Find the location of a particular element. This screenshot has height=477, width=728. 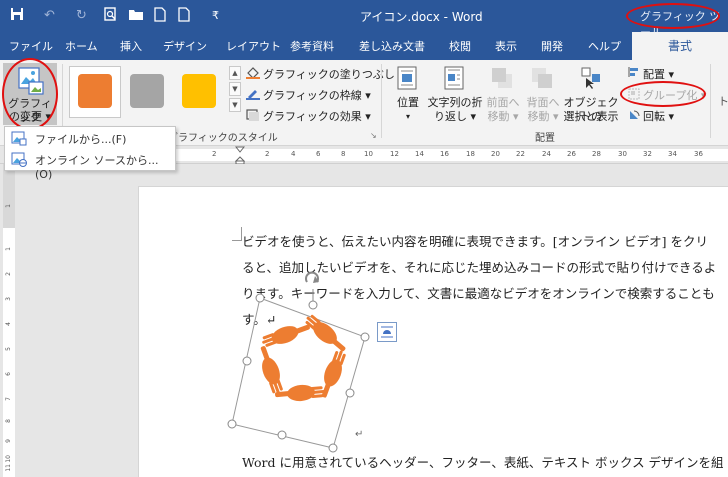

arrange-group-label: 配置 is located at coordinates (545, 138).